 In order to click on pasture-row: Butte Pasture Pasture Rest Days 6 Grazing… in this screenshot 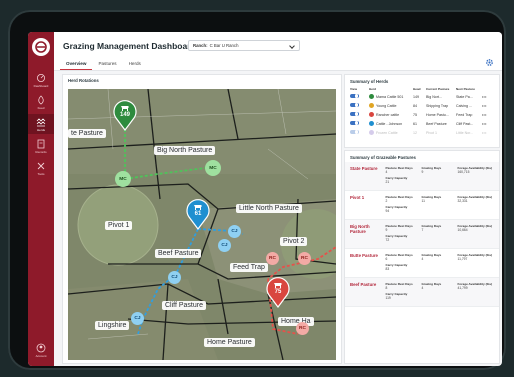, I will do `click(422, 263)`.